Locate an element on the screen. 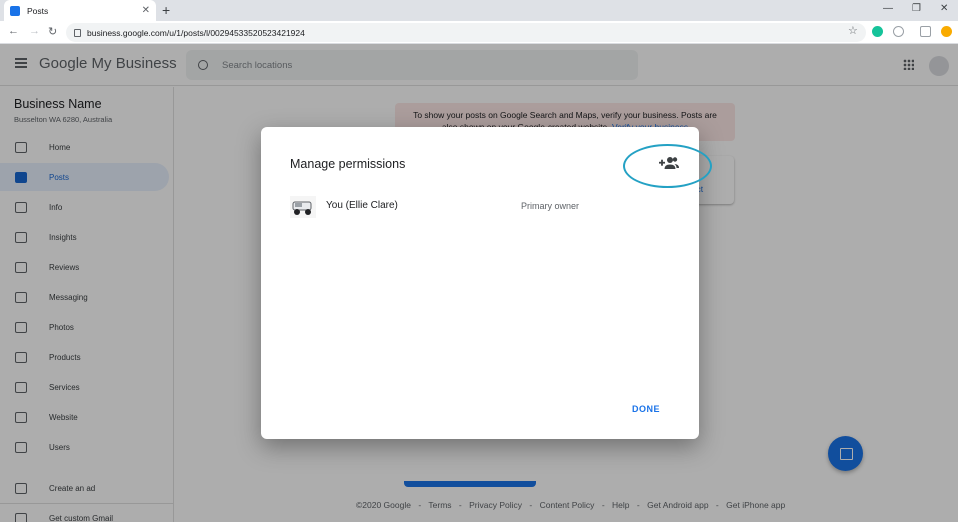  highlight-ring-annotation is located at coordinates (667, 166).